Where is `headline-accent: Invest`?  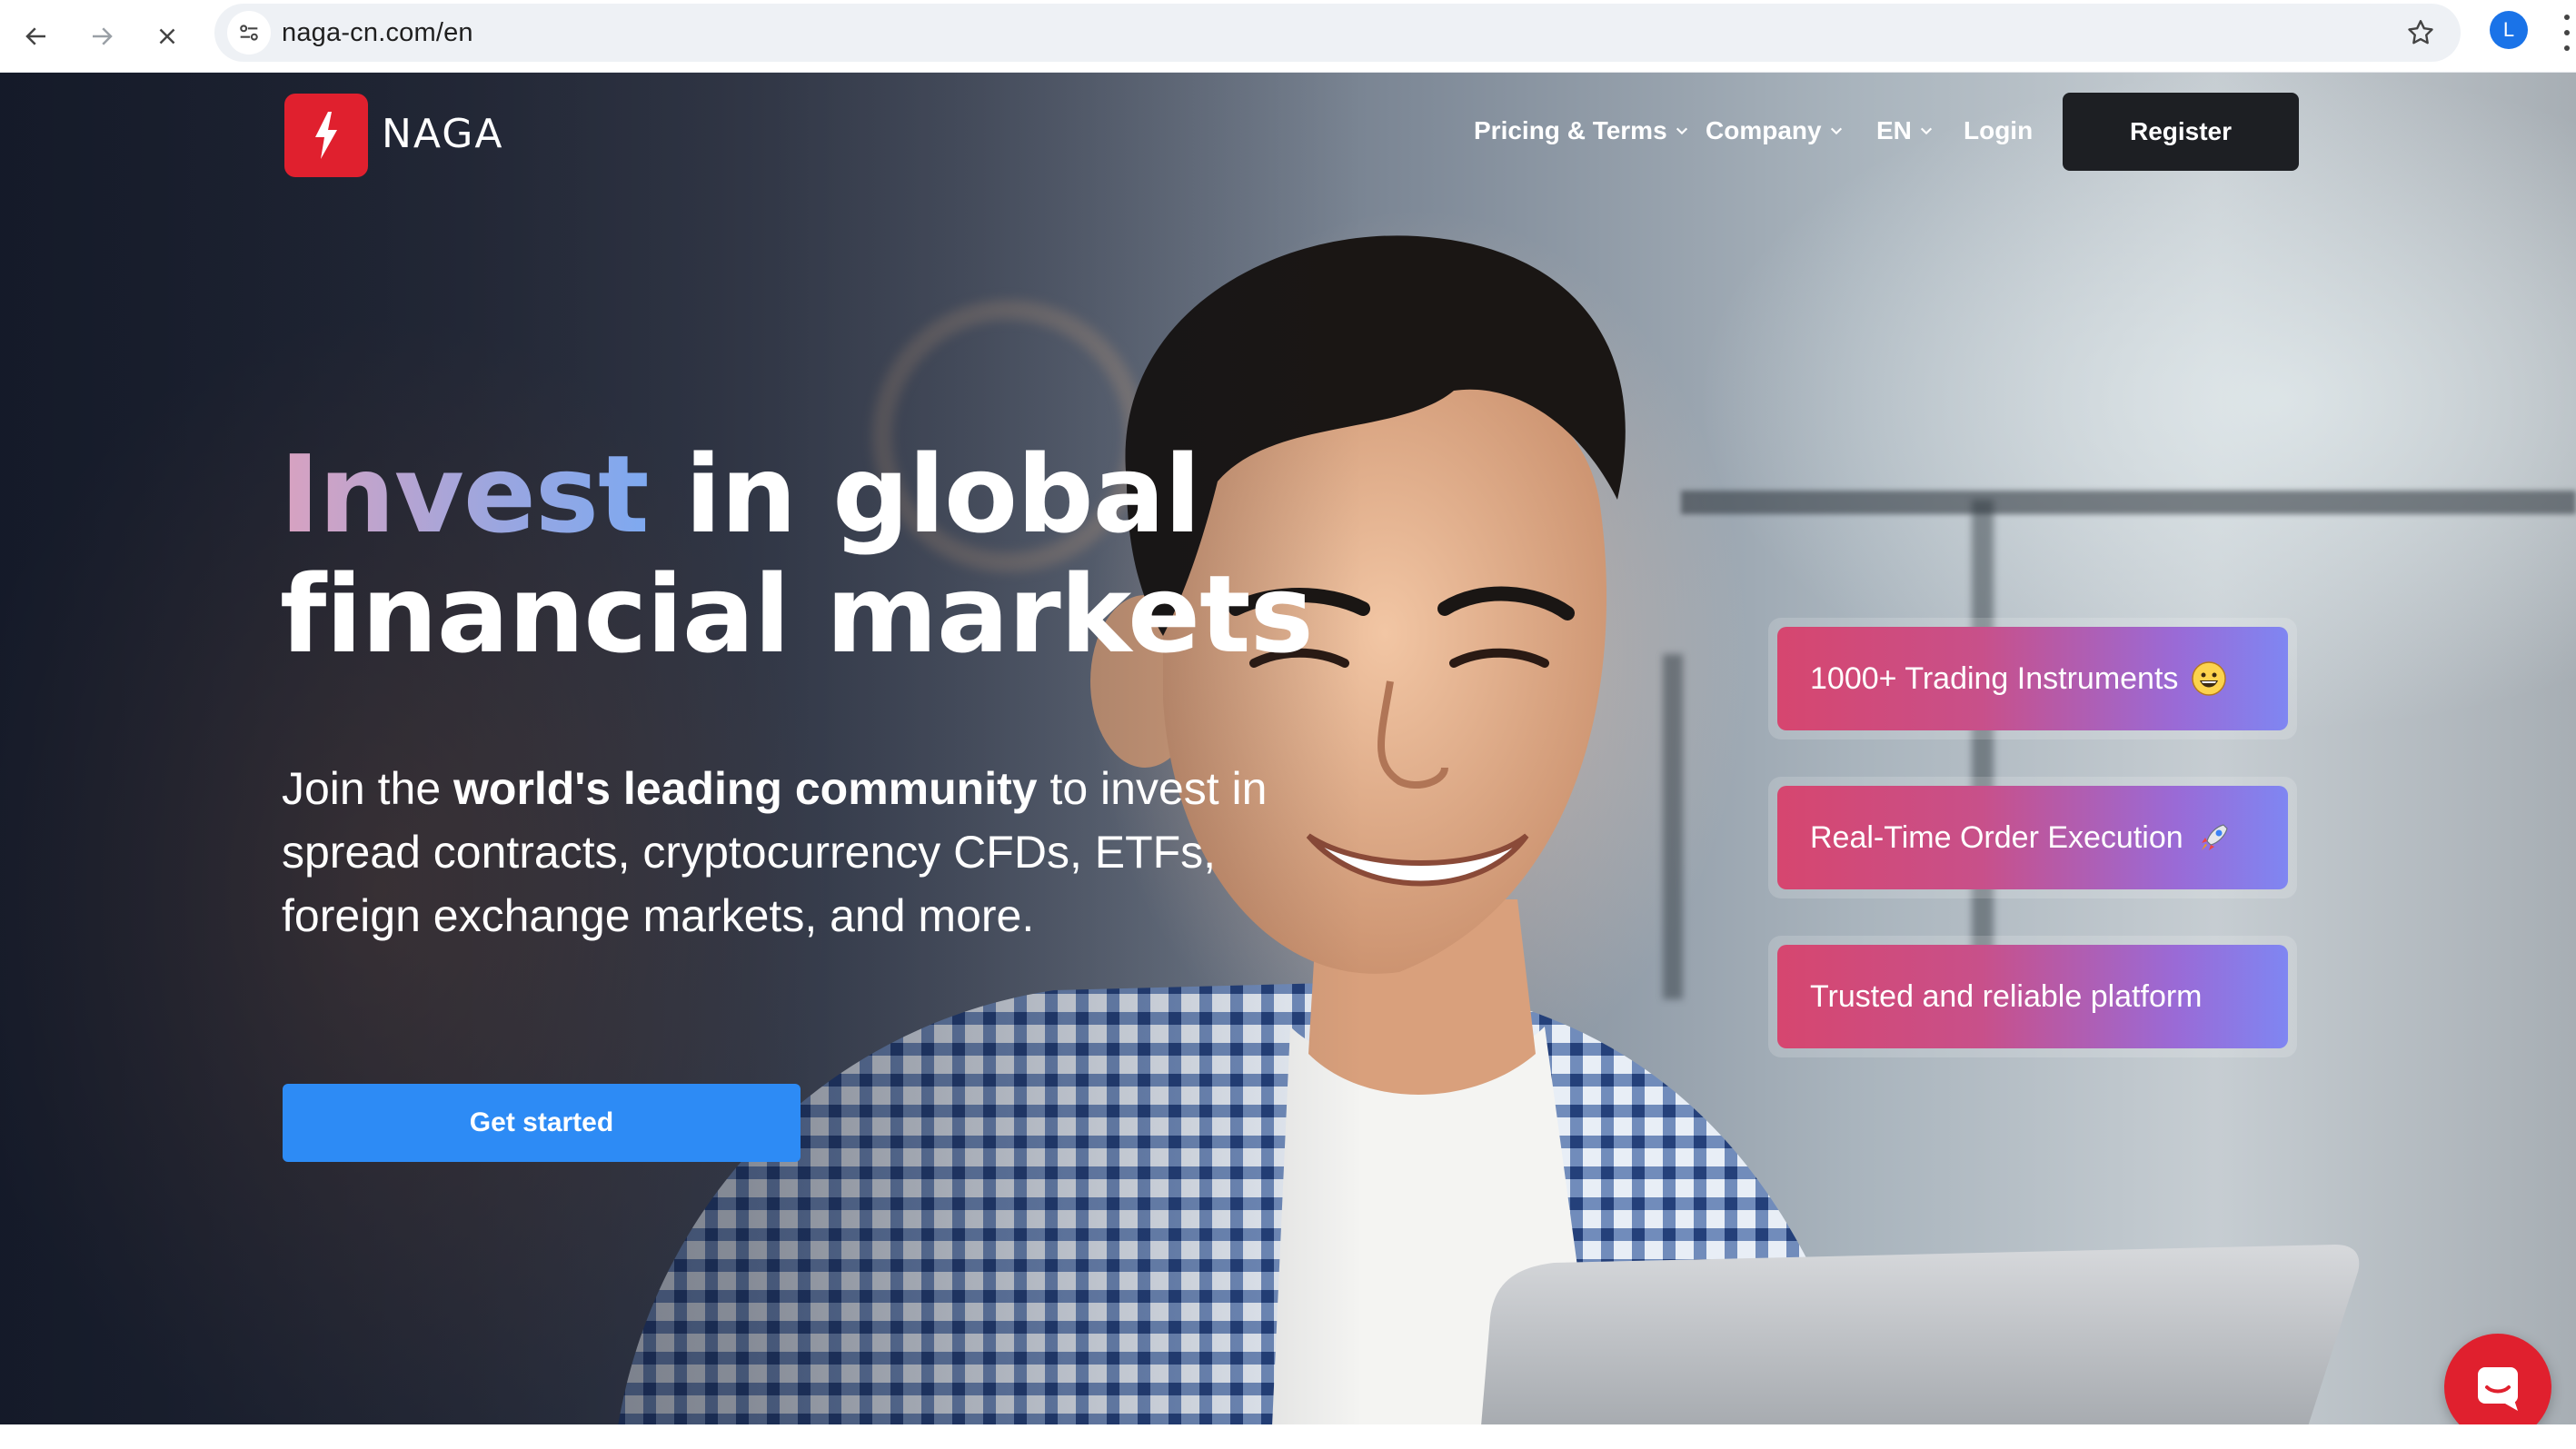 headline-accent: Invest is located at coordinates (465, 495).